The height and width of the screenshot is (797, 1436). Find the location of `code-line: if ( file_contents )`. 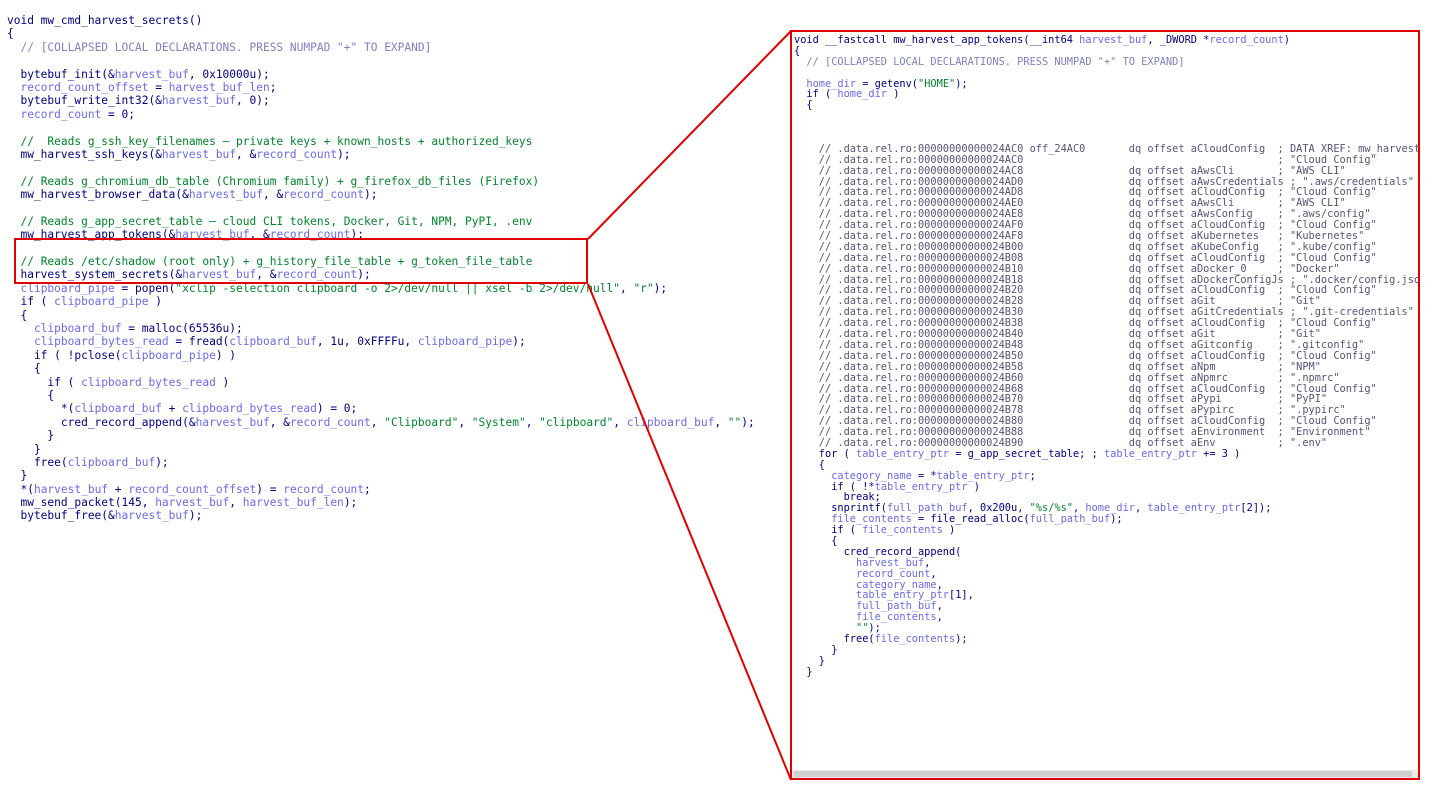

code-line: if ( file_contents ) is located at coordinates (1106, 530).